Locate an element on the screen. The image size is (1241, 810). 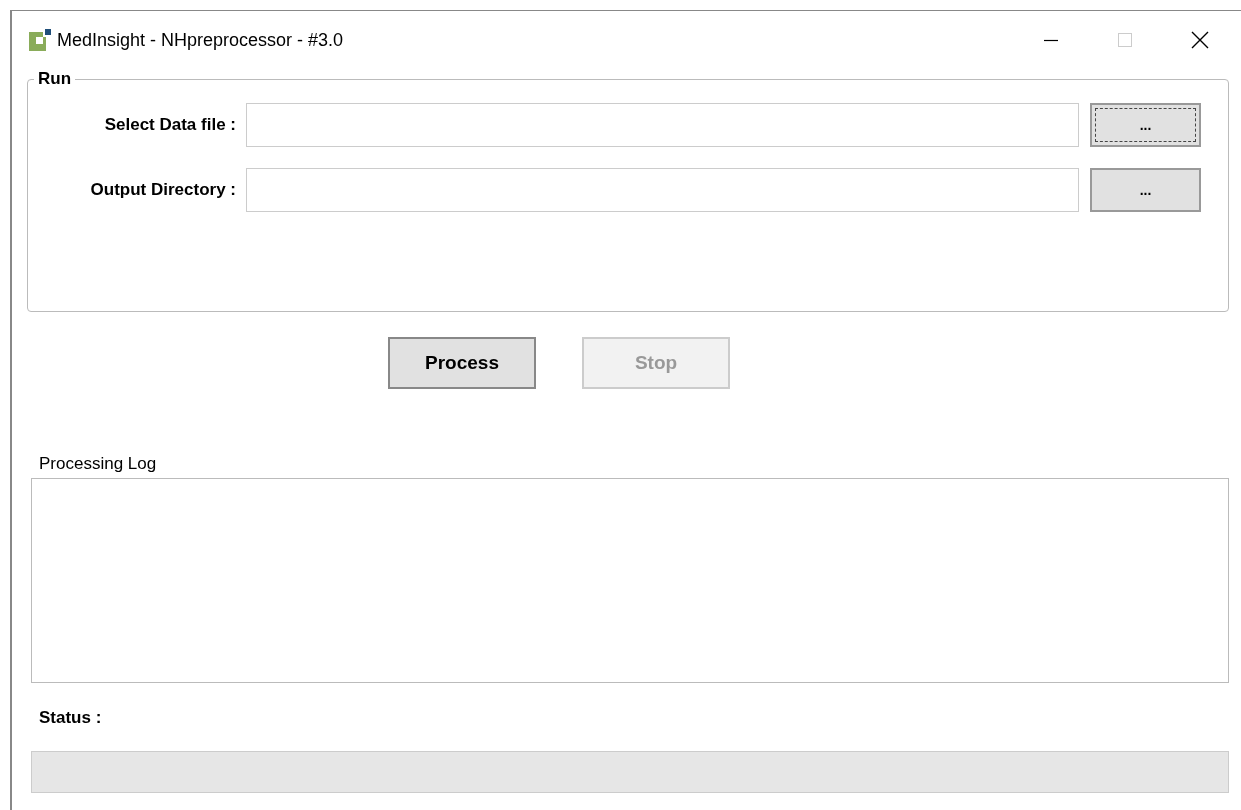
log-label: Processing Log is located at coordinates (98, 464).